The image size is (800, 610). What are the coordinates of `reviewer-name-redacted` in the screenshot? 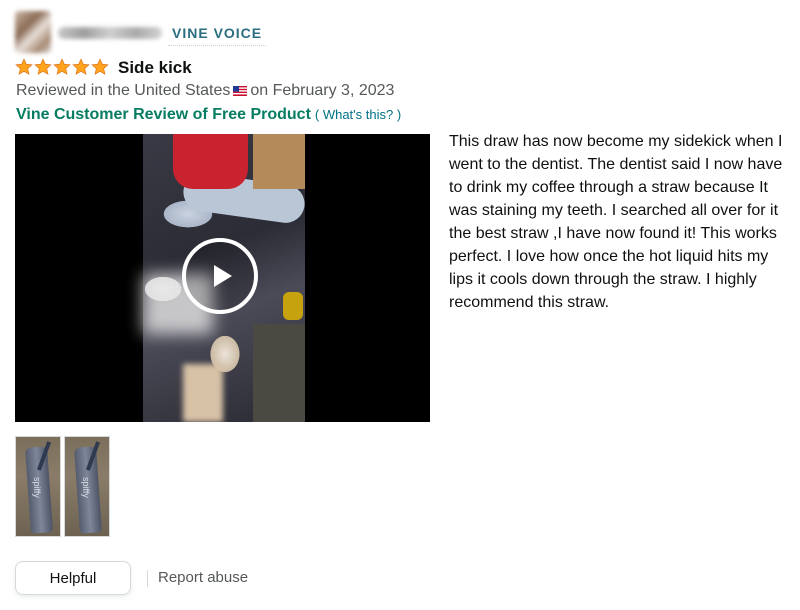 It's located at (110, 33).